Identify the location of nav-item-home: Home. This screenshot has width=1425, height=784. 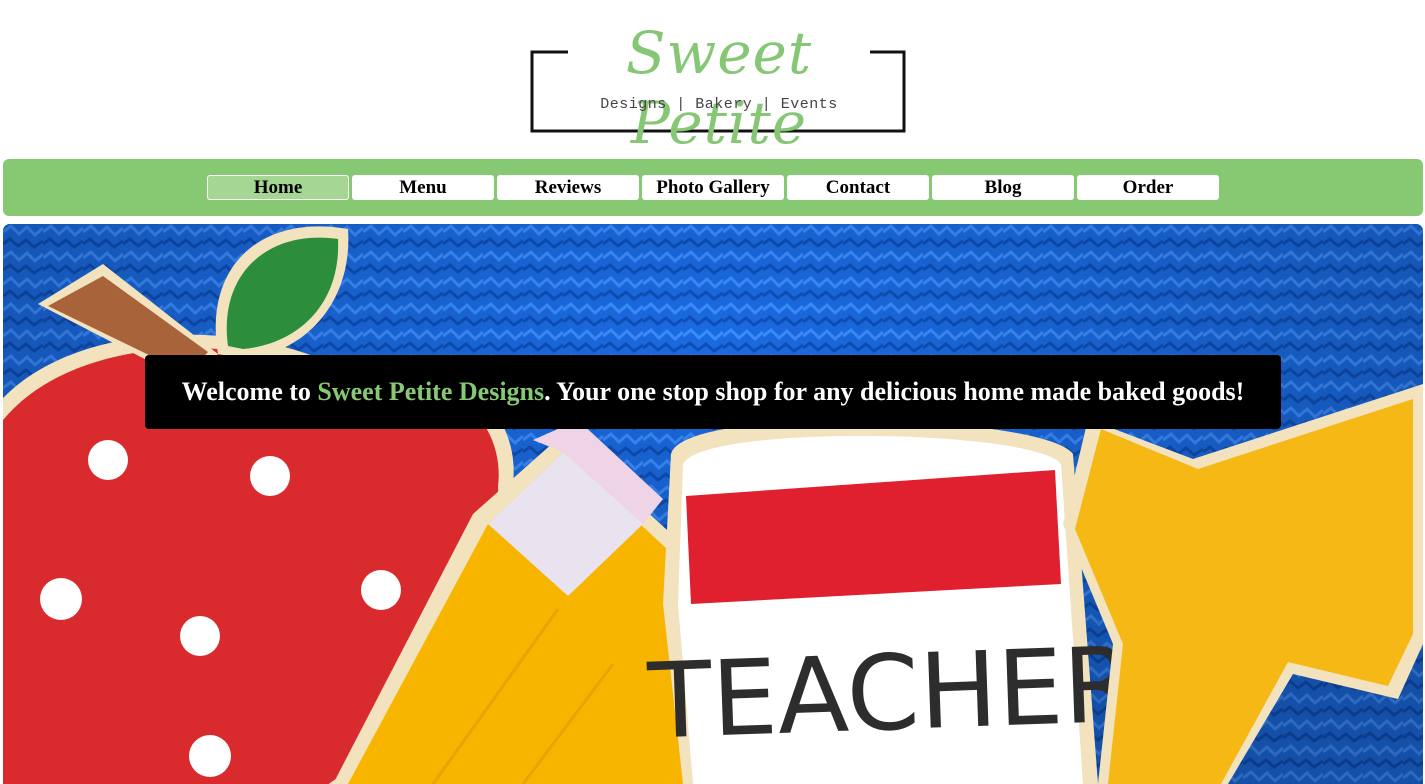
(278, 187).